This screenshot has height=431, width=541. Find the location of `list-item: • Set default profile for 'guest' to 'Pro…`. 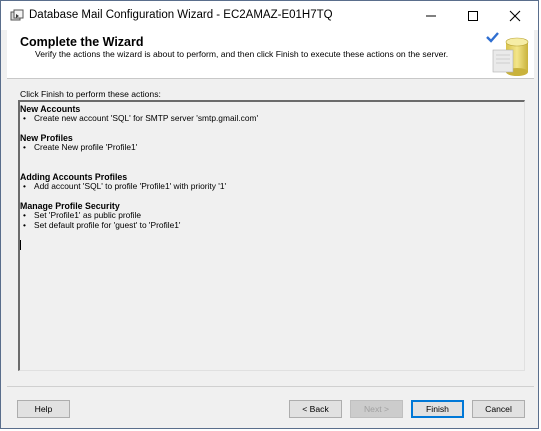

list-item: • Set default profile for 'guest' to 'Pro… is located at coordinates (102, 224).